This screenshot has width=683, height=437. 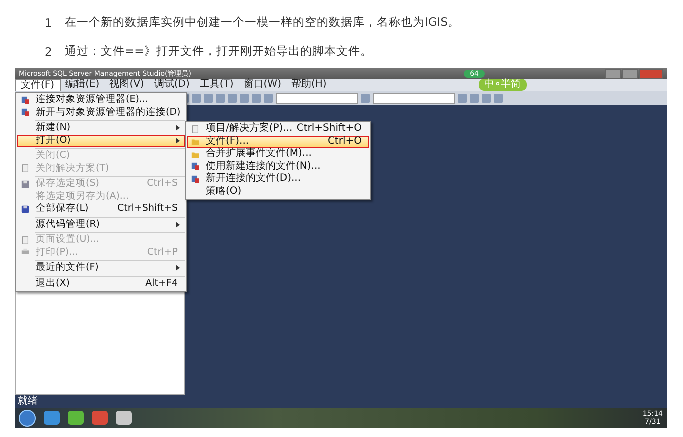 I want to click on menu-item: 视图(V), so click(x=127, y=85).